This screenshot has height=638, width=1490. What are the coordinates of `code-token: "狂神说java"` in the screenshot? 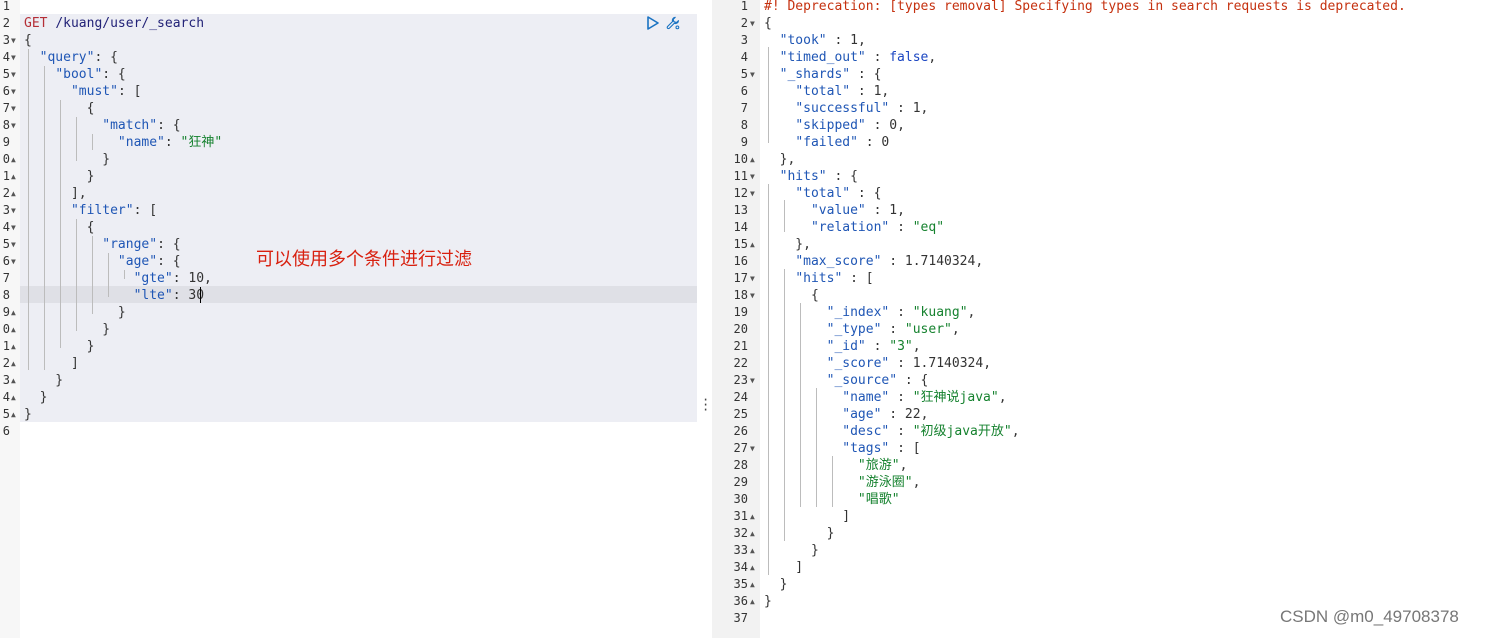 It's located at (955, 397).